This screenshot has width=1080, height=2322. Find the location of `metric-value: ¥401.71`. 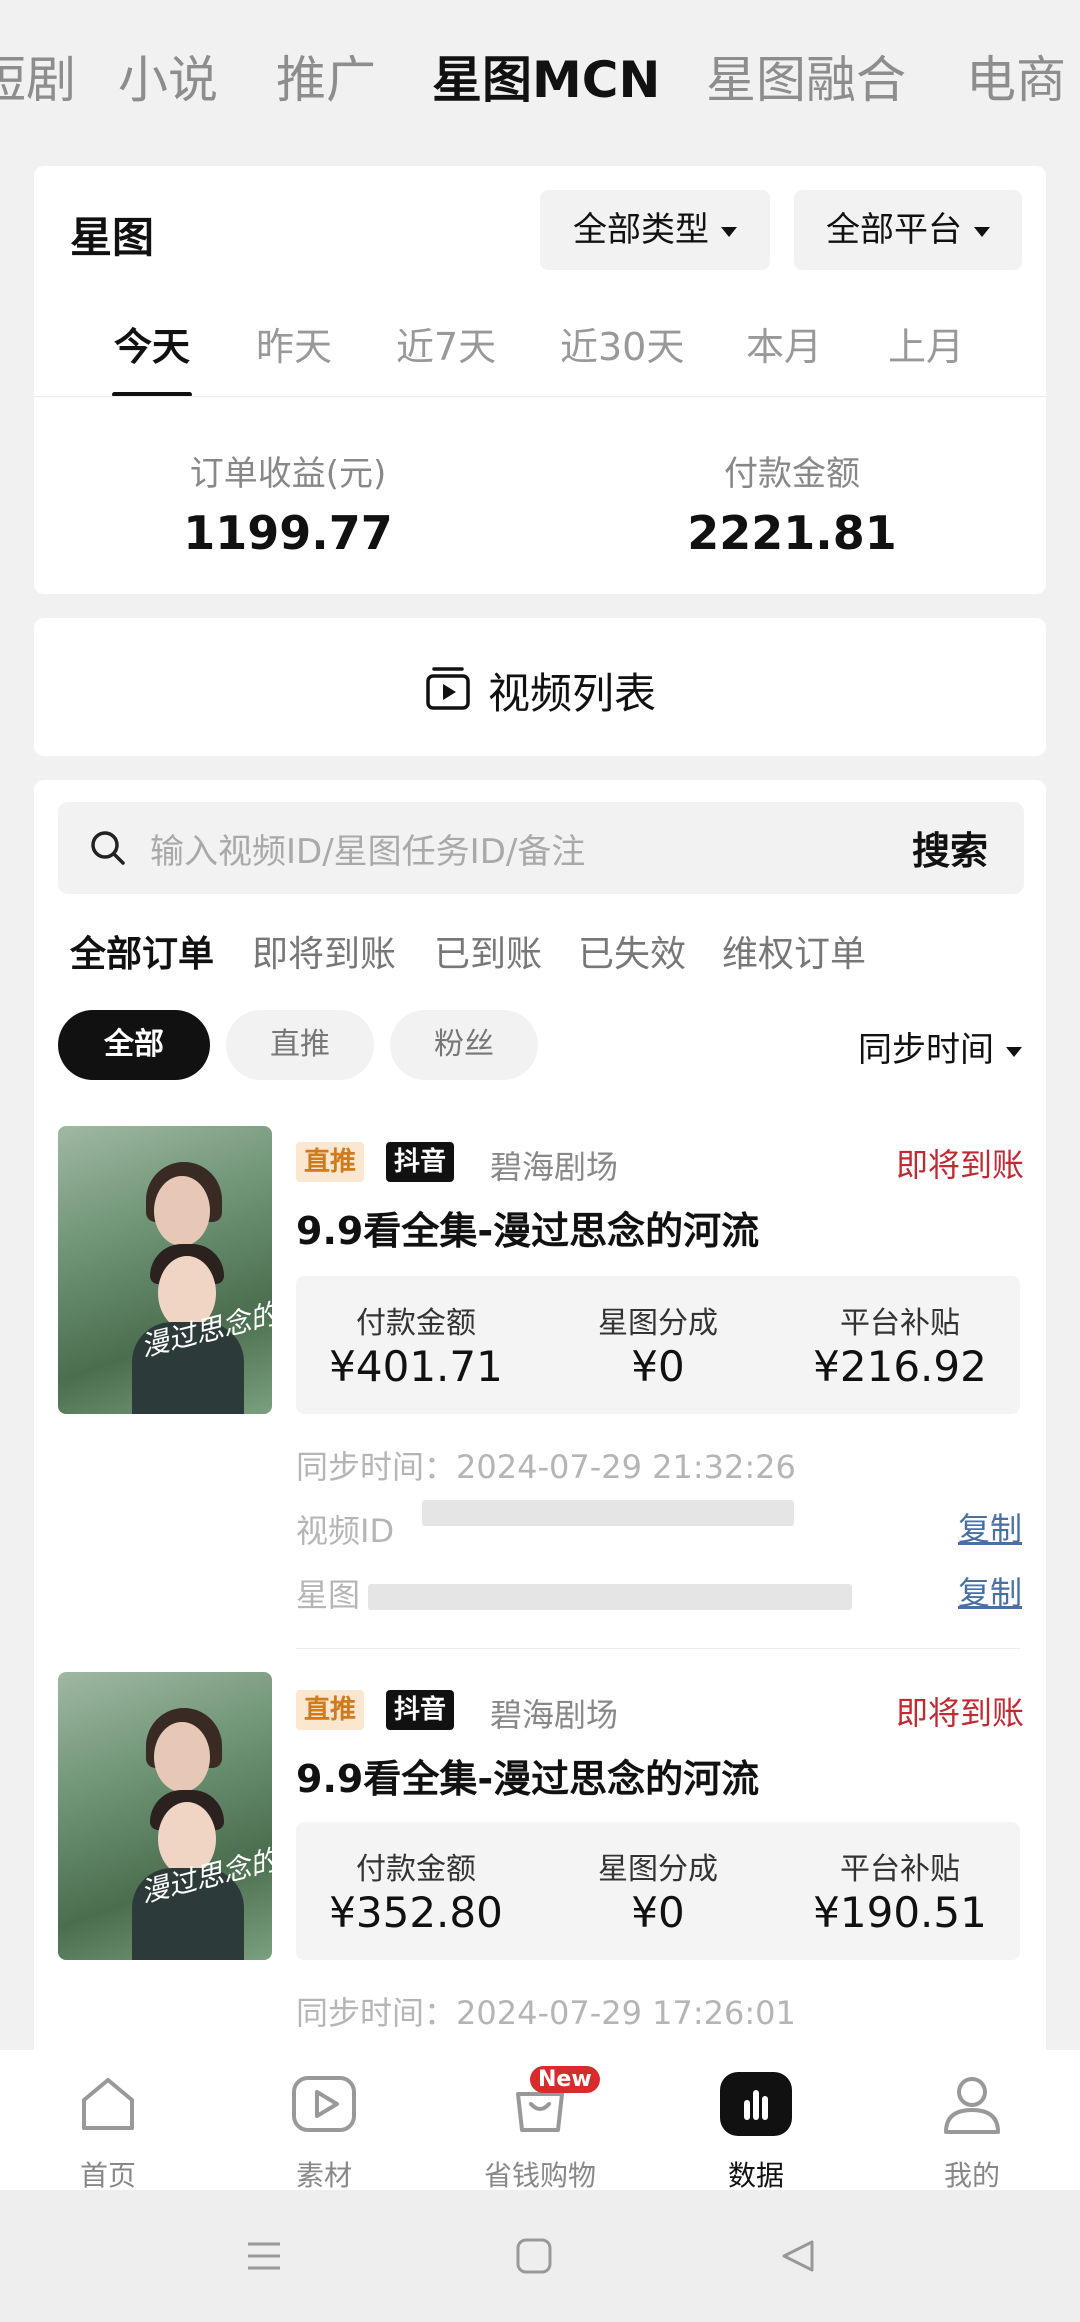

metric-value: ¥401.71 is located at coordinates (416, 1366).